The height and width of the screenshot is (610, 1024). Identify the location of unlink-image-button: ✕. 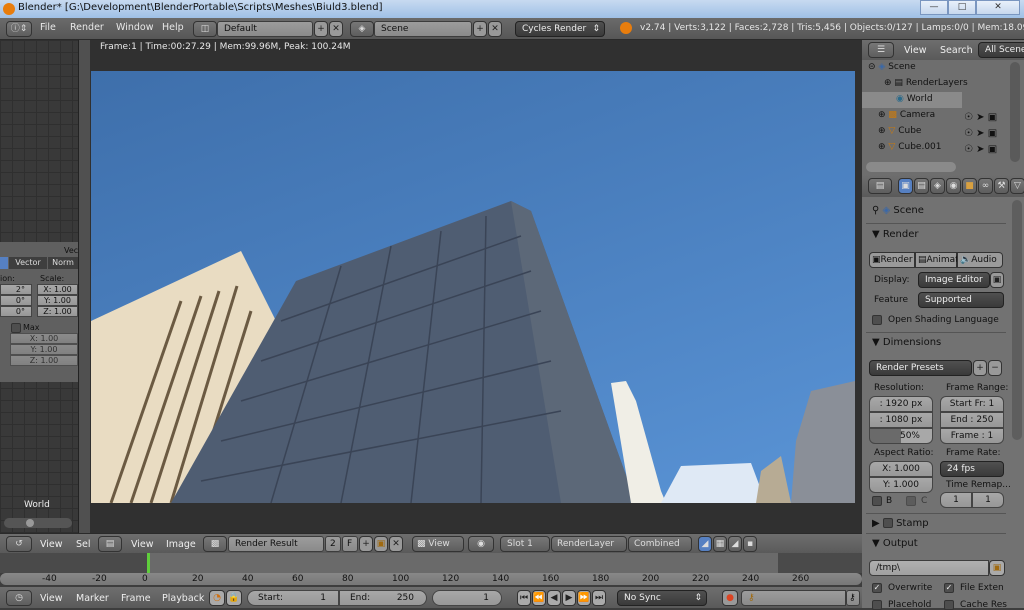
(396, 544).